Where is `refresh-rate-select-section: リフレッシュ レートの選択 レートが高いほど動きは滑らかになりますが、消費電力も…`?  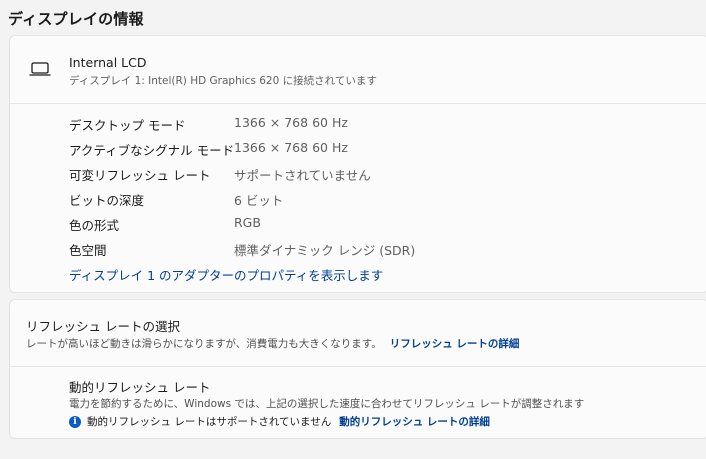 refresh-rate-select-section: リフレッシュ レートの選択 レートが高いほど動きは滑らかになりますが、消費電力も… is located at coordinates (358, 333).